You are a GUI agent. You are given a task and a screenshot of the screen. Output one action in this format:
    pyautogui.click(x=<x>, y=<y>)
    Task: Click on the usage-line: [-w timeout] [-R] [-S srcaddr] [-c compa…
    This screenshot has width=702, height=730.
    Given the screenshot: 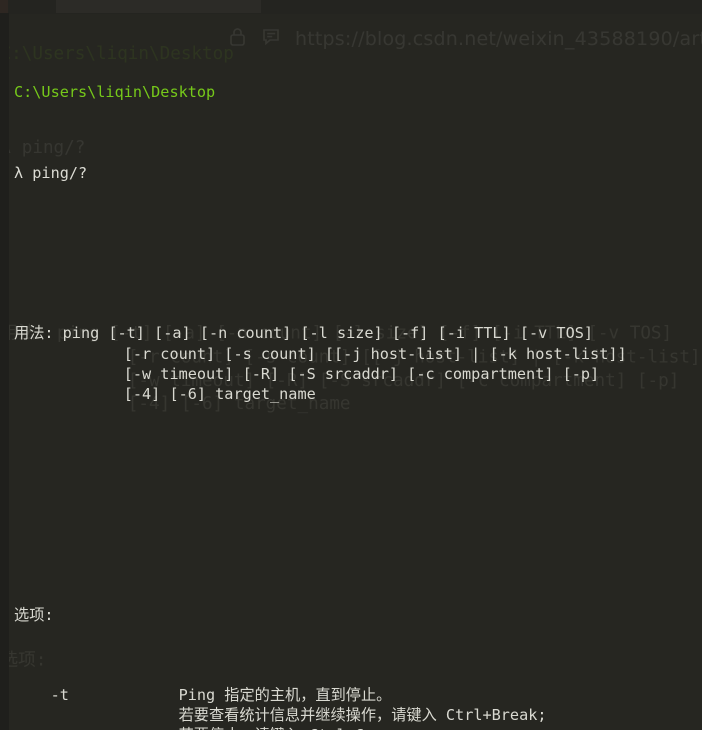 What is the action you would take?
    pyautogui.click(x=307, y=373)
    